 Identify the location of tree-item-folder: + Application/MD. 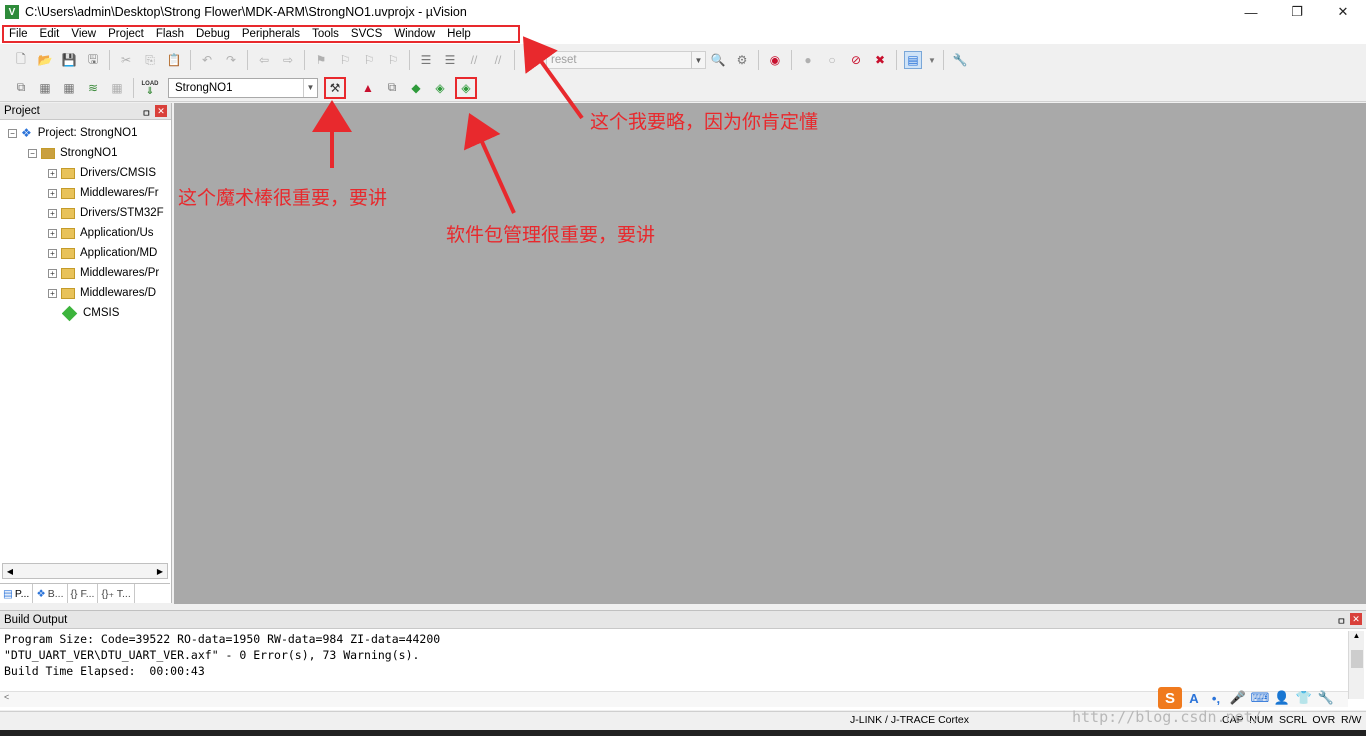
(102, 253).